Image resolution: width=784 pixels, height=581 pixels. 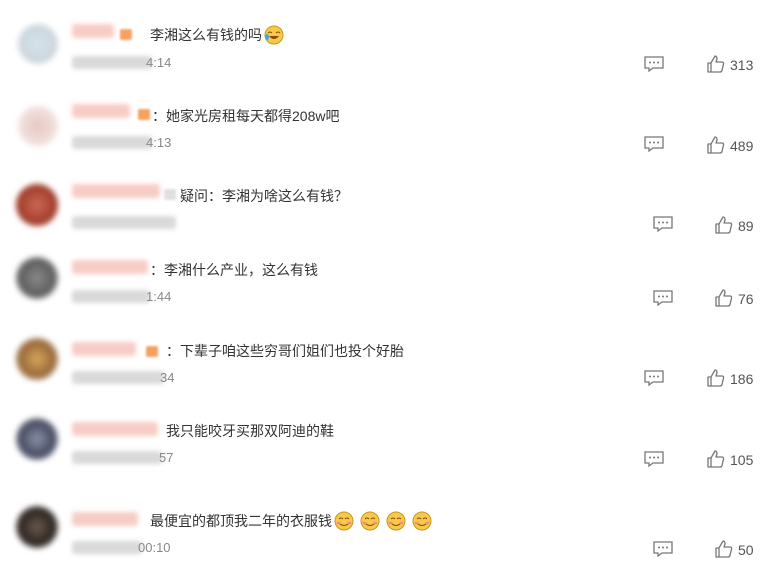 What do you see at coordinates (264, 196) in the screenshot?
I see `comment-text: 疑问：李湘为啥这么有钱？` at bounding box center [264, 196].